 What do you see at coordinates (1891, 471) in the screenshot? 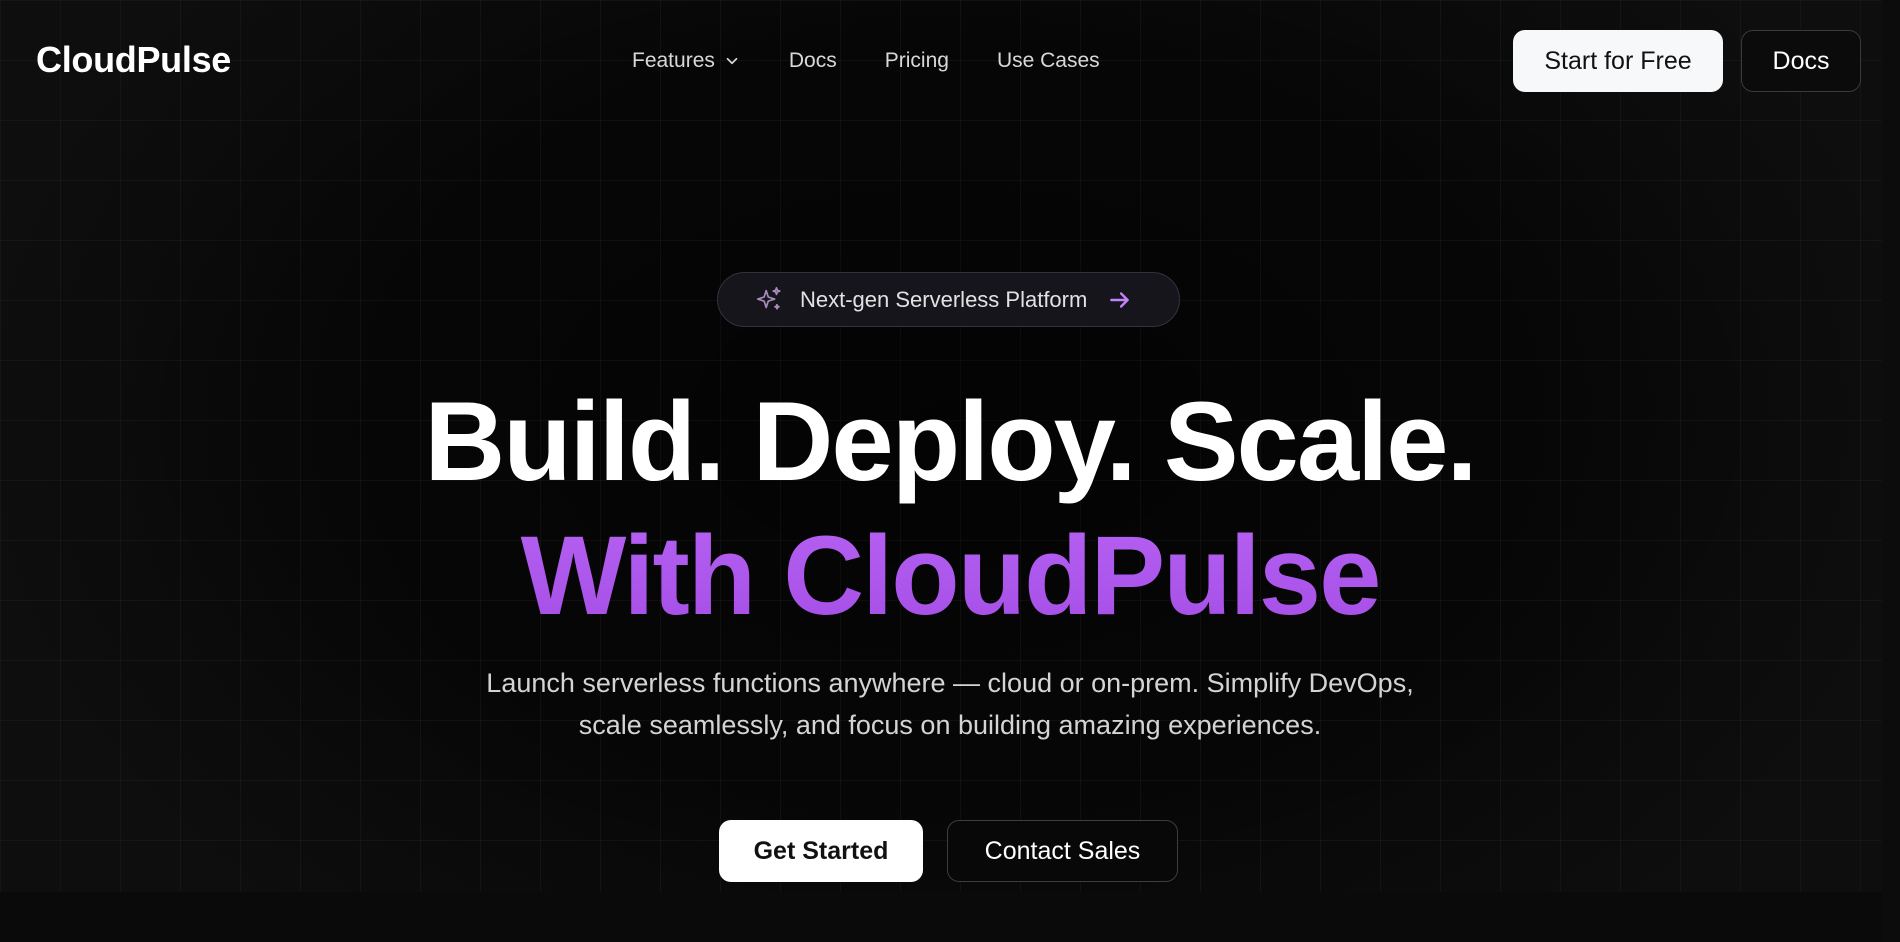
I see `scrollbar-track` at bounding box center [1891, 471].